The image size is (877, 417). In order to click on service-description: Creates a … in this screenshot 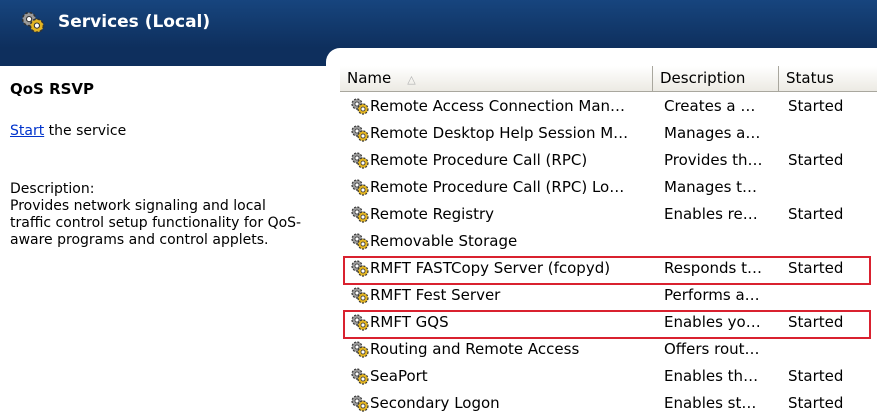, I will do `click(710, 106)`.